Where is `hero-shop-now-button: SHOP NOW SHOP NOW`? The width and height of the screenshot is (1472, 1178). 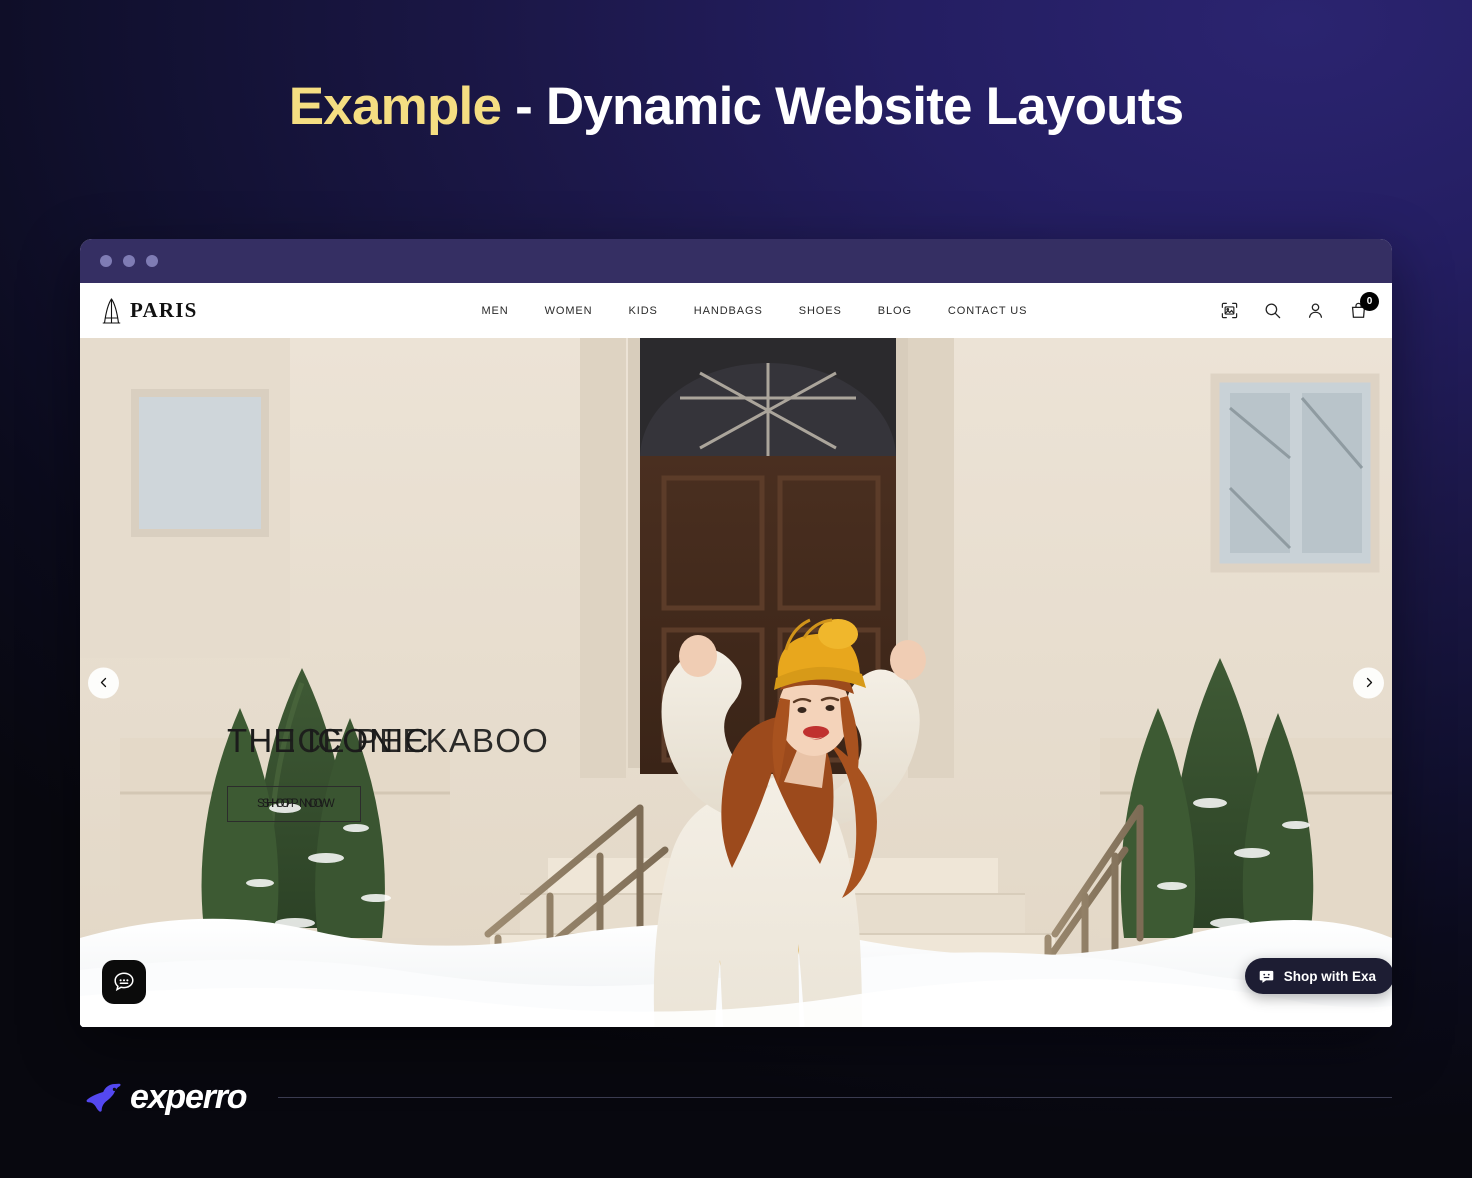 hero-shop-now-button: SHOP NOW SHOP NOW is located at coordinates (294, 804).